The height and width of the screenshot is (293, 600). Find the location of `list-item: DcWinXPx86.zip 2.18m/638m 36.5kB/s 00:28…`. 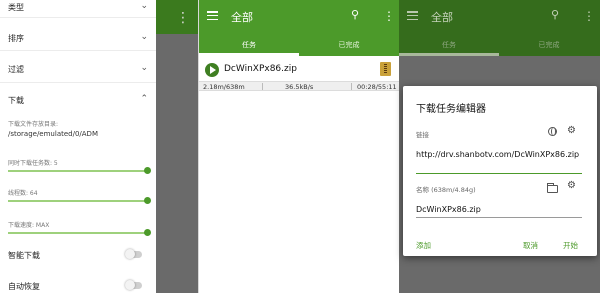

list-item: DcWinXPx86.zip 2.18m/638m 36.5kB/s 00:28… is located at coordinates (299, 77).